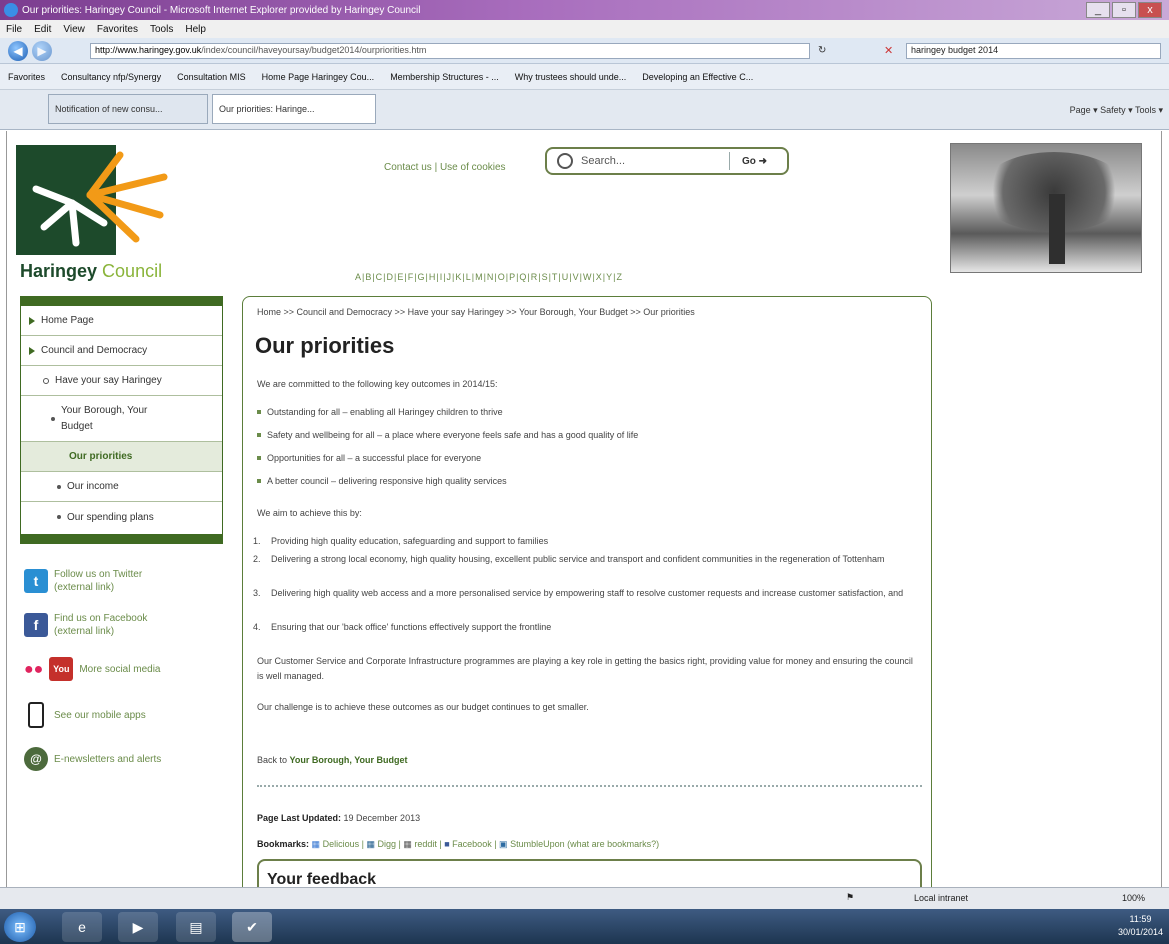 Image resolution: width=1169 pixels, height=944 pixels. I want to click on forward-button: ▶, so click(42, 51).